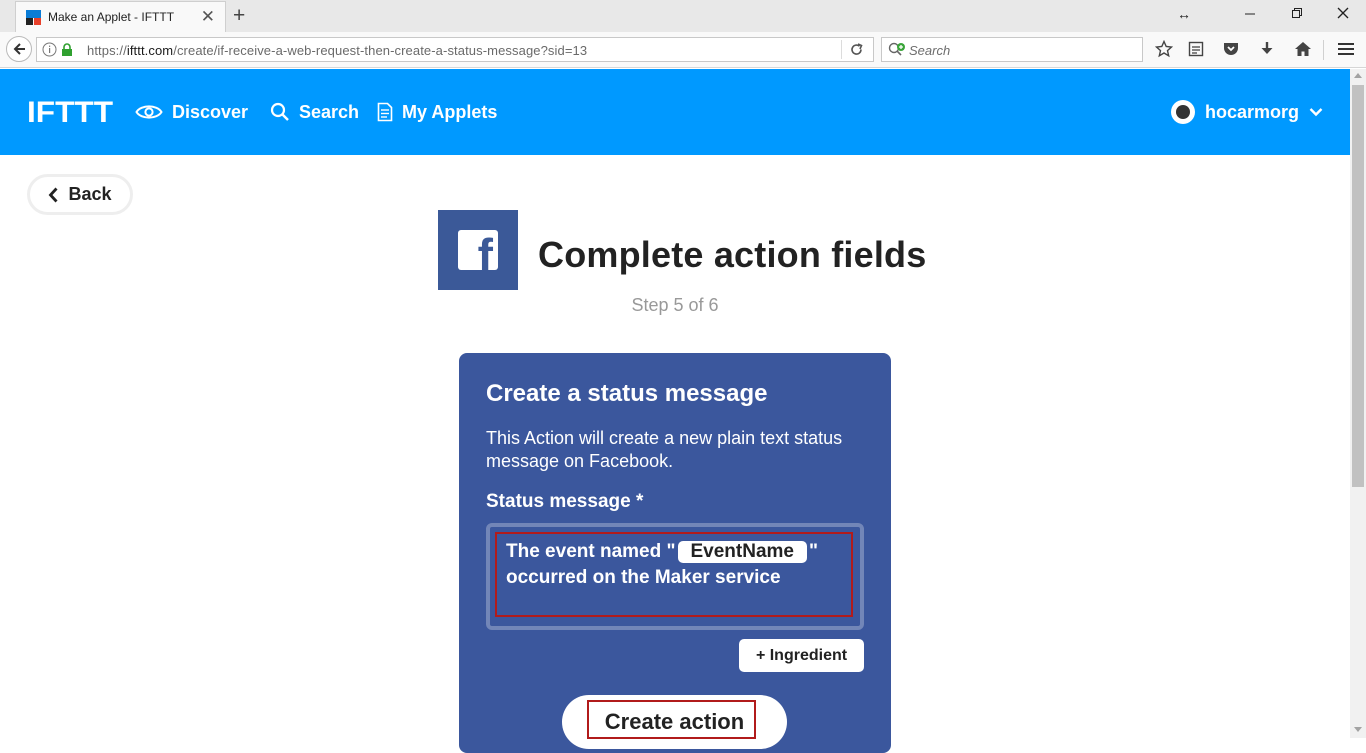  What do you see at coordinates (841, 49) in the screenshot?
I see `url-divider` at bounding box center [841, 49].